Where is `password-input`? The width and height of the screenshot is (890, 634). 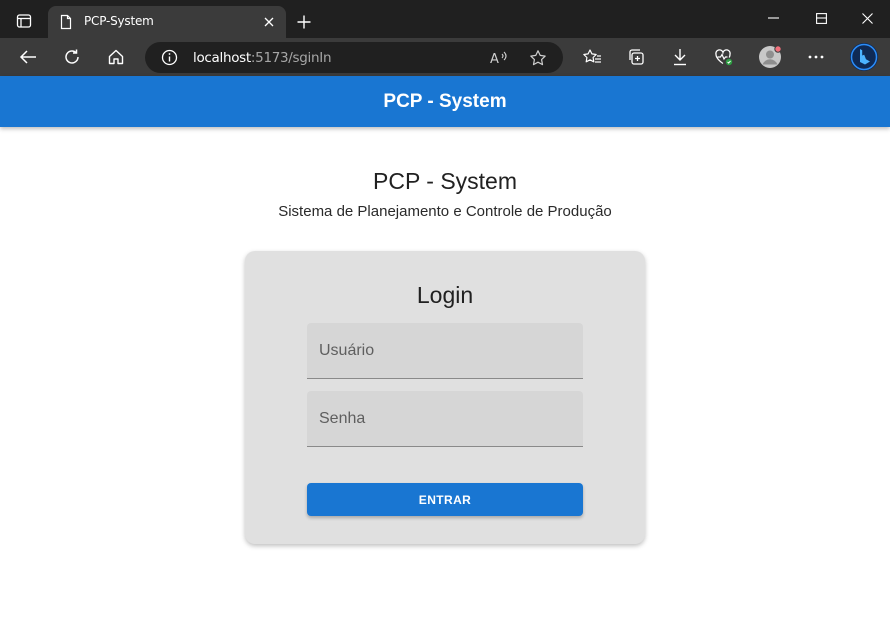
password-input is located at coordinates (445, 418).